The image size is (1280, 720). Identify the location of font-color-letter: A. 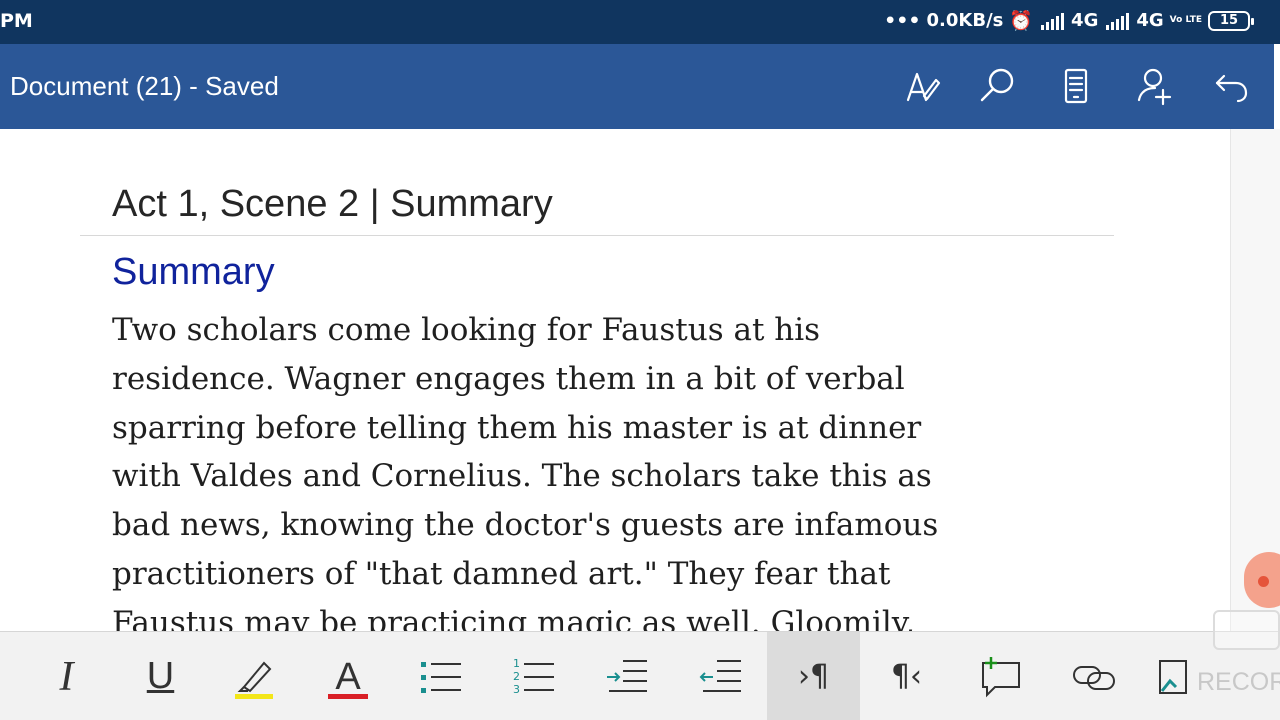
(348, 677).